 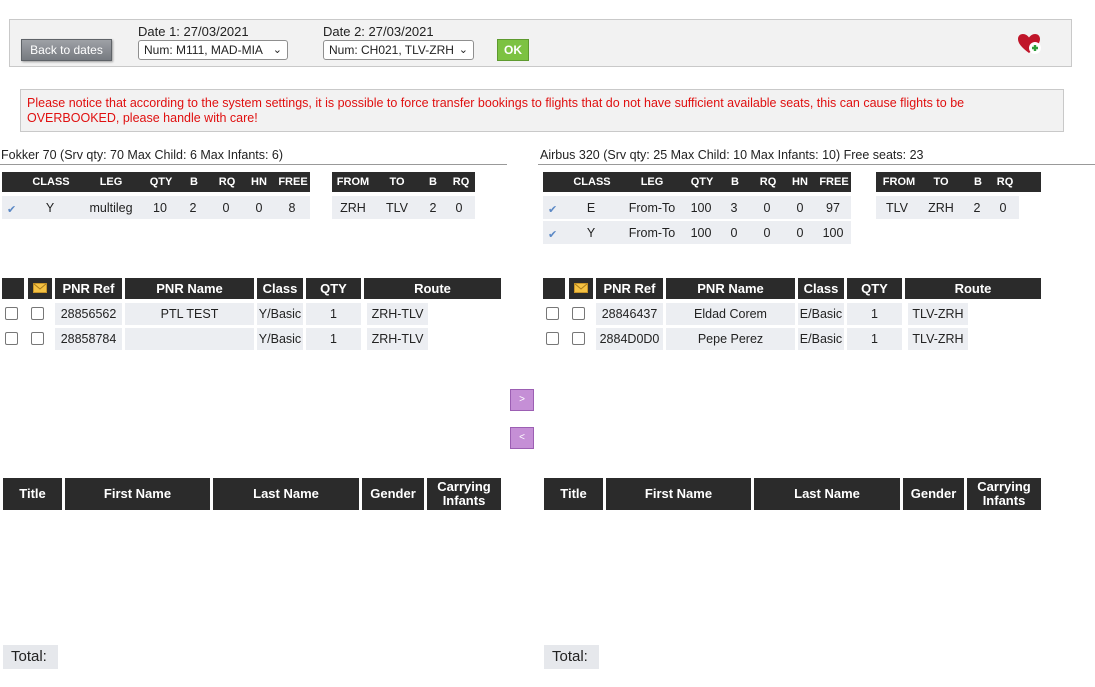 What do you see at coordinates (800, 182) in the screenshot?
I see `right-col-hn: HN` at bounding box center [800, 182].